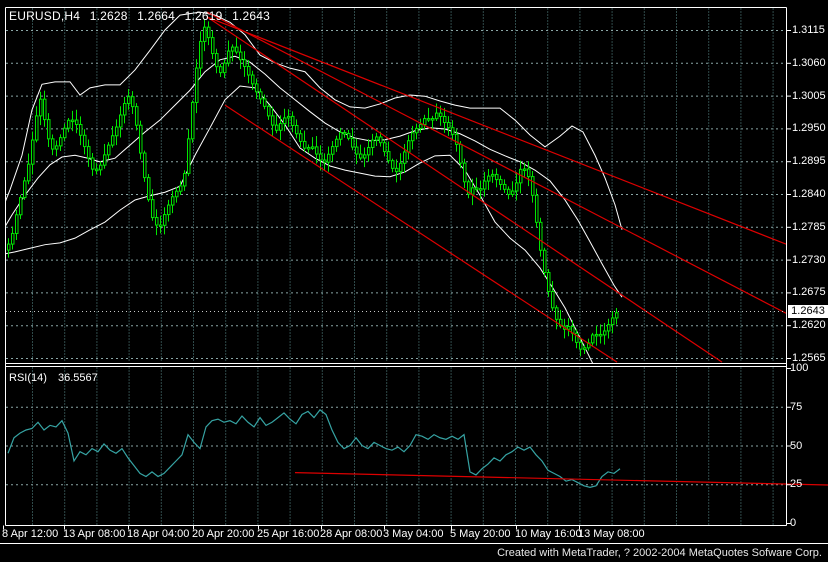 Image resolution: width=828 pixels, height=562 pixels. I want to click on rsi-axis-label: 100, so click(799, 368).